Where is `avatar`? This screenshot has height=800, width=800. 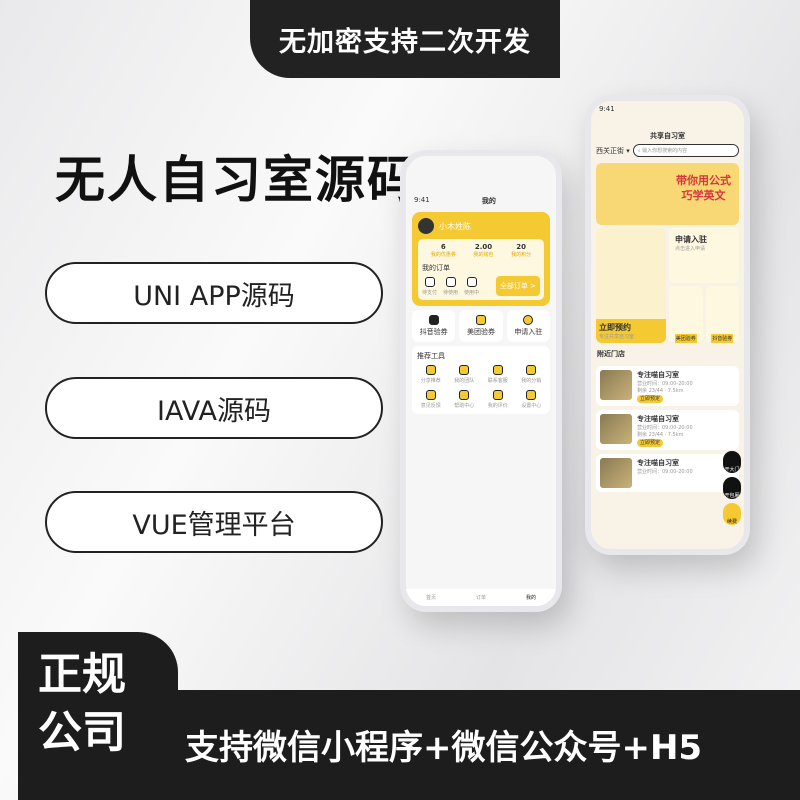 avatar is located at coordinates (426, 226).